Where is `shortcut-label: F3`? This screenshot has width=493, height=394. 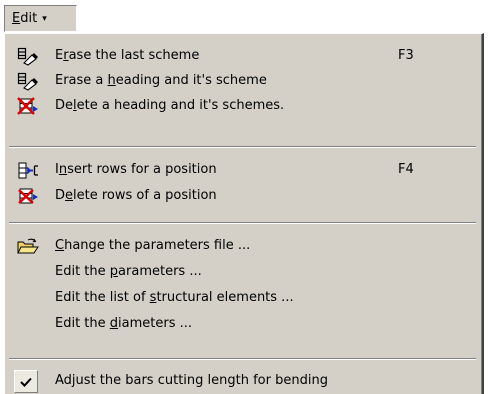
shortcut-label: F3 is located at coordinates (406, 55).